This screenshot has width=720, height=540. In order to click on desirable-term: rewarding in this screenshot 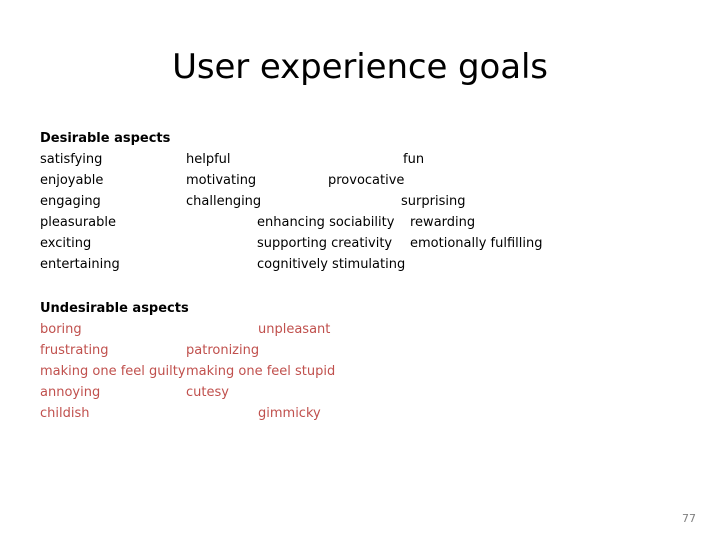, I will do `click(443, 222)`.